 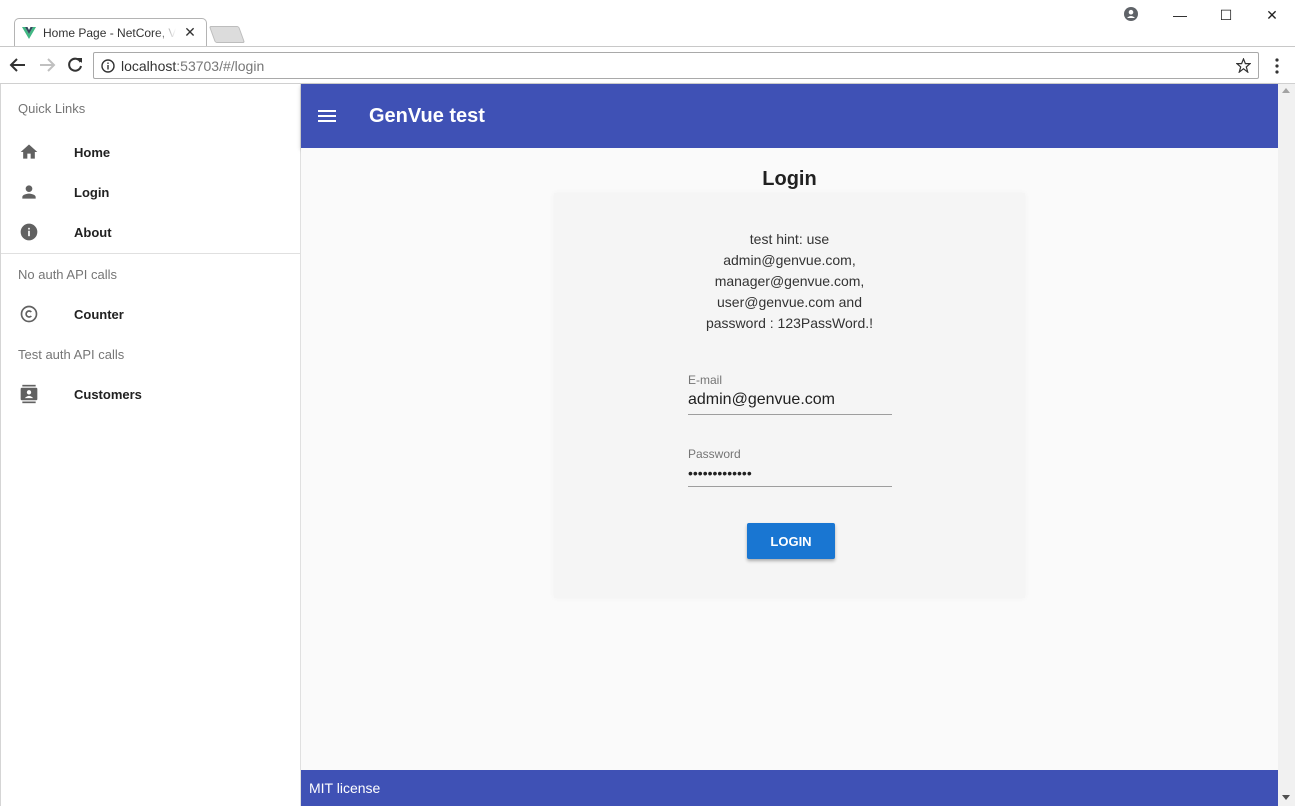 I want to click on vue-logo-icon, so click(x=29, y=32).